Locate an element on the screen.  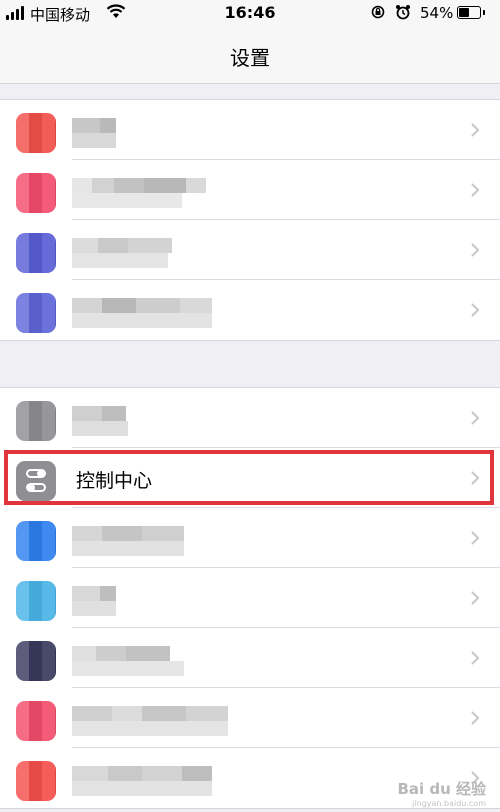
settings-row-control-center: 控制中心 is located at coordinates (250, 478).